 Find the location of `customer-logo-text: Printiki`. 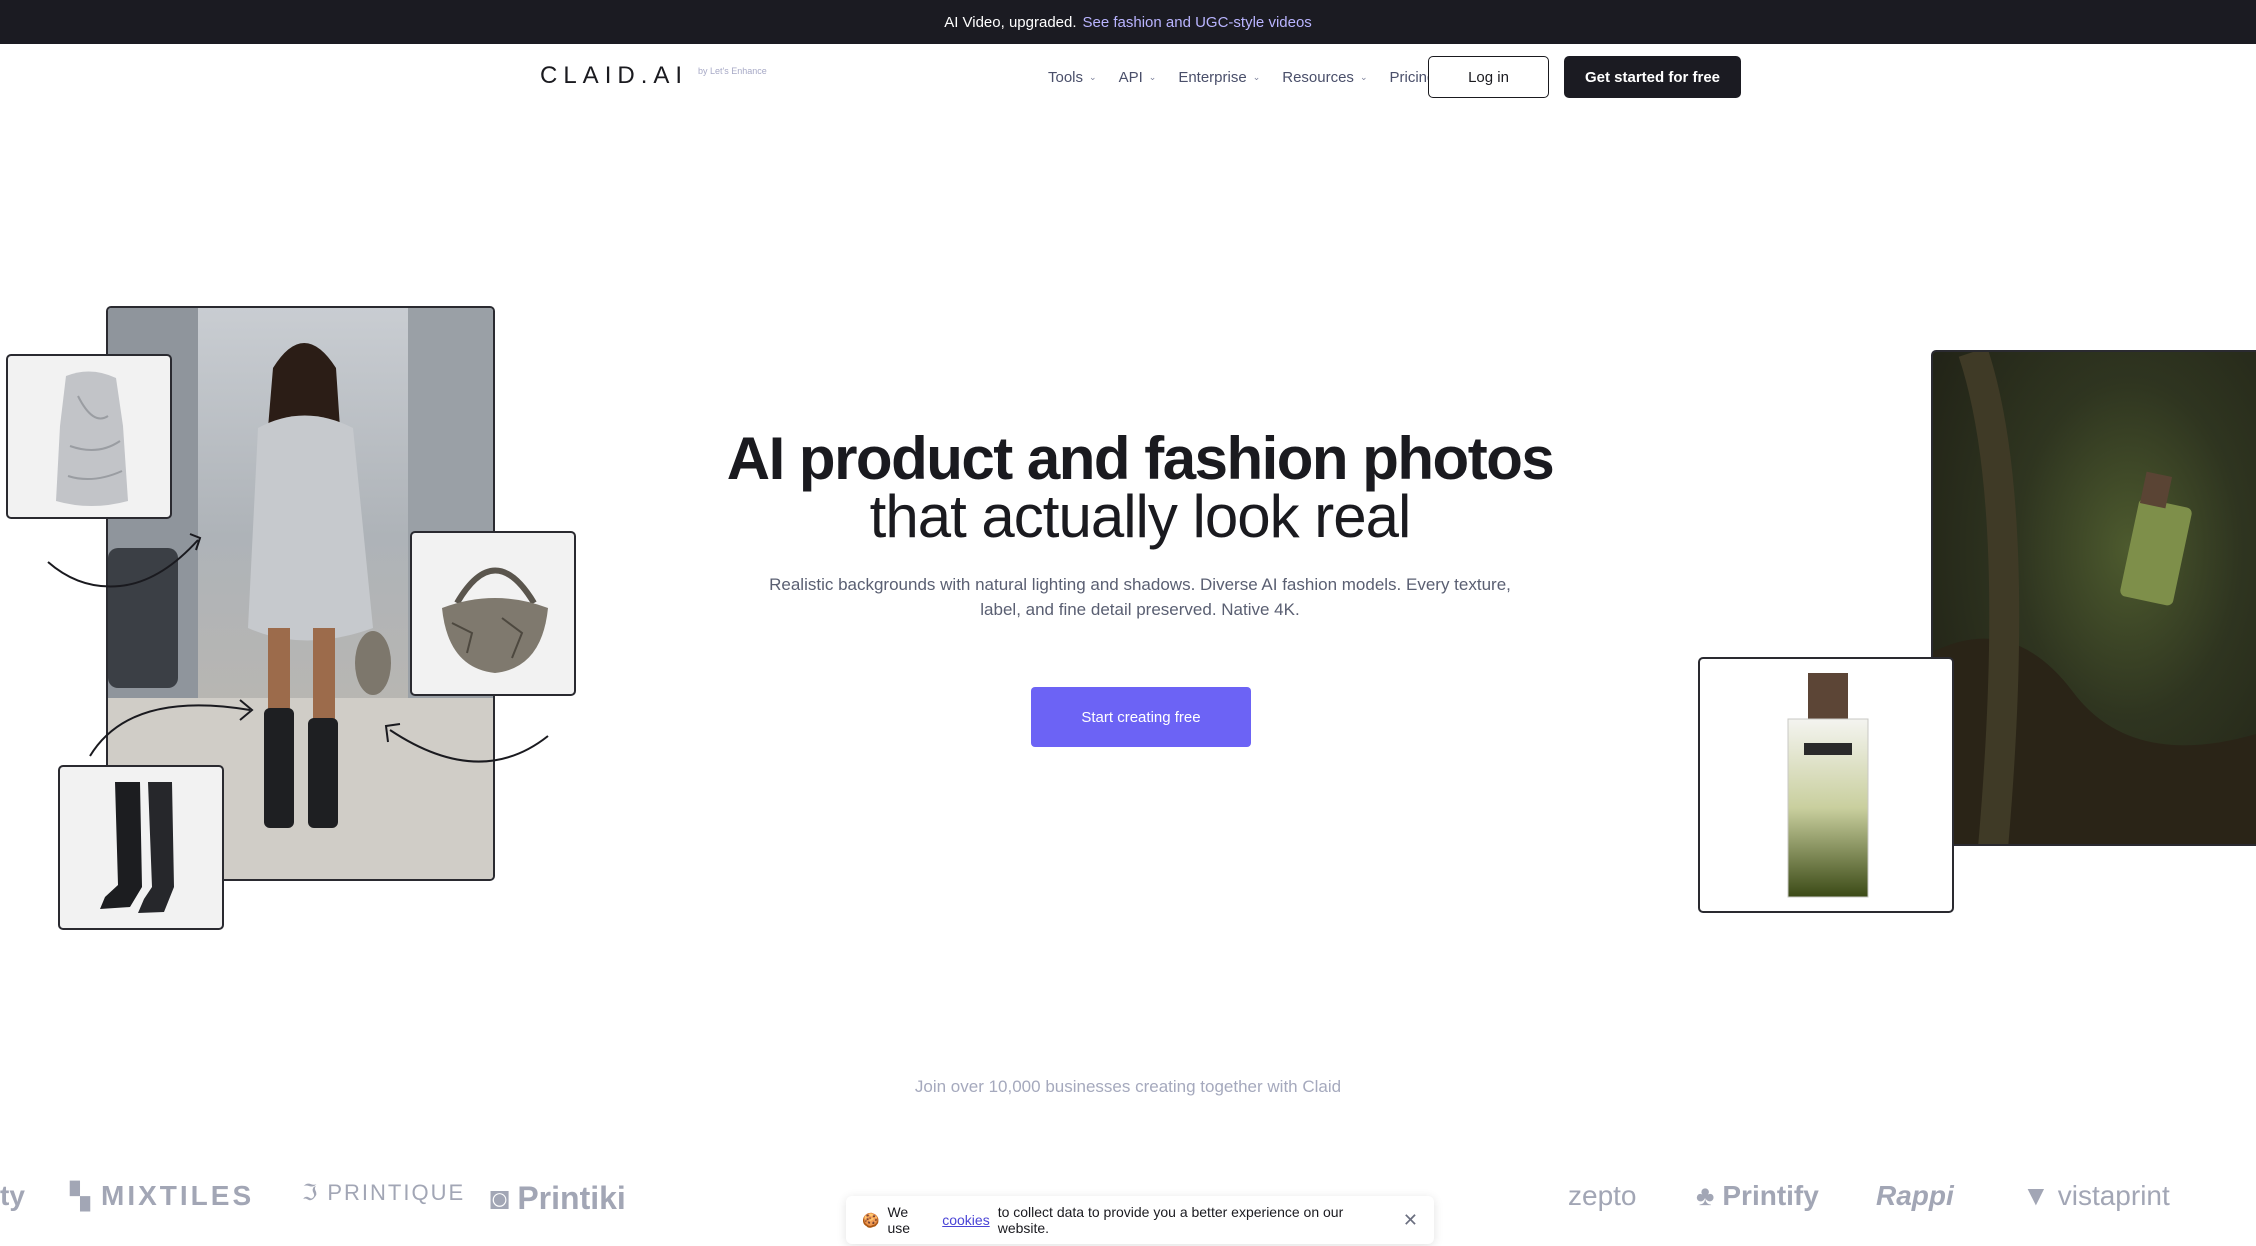

customer-logo-text: Printiki is located at coordinates (571, 1198).